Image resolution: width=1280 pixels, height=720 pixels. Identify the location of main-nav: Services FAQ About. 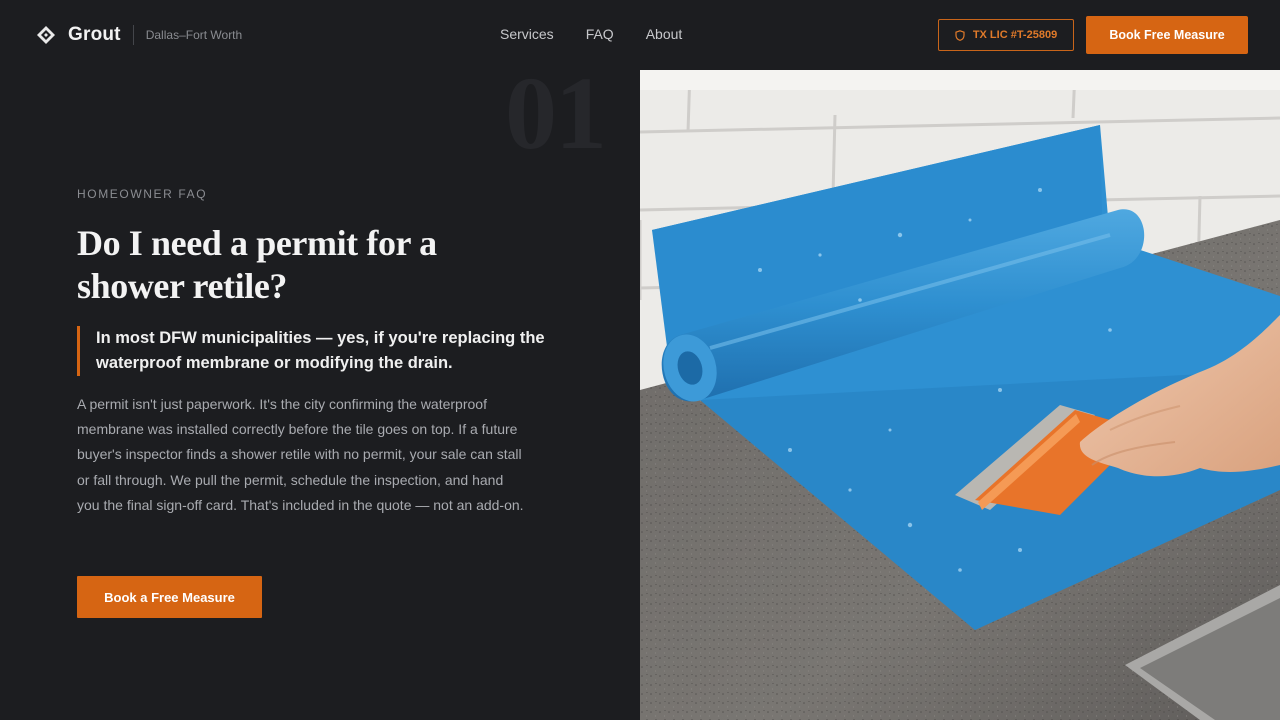
(591, 34).